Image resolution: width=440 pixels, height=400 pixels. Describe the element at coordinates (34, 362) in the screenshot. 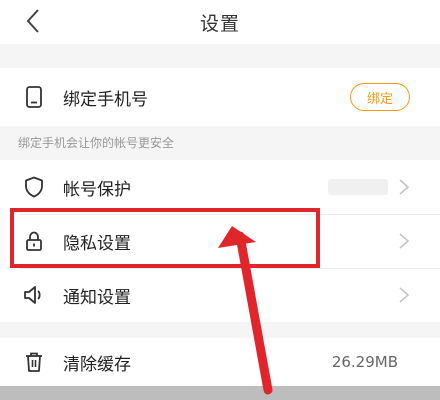

I see `trash-icon` at that location.